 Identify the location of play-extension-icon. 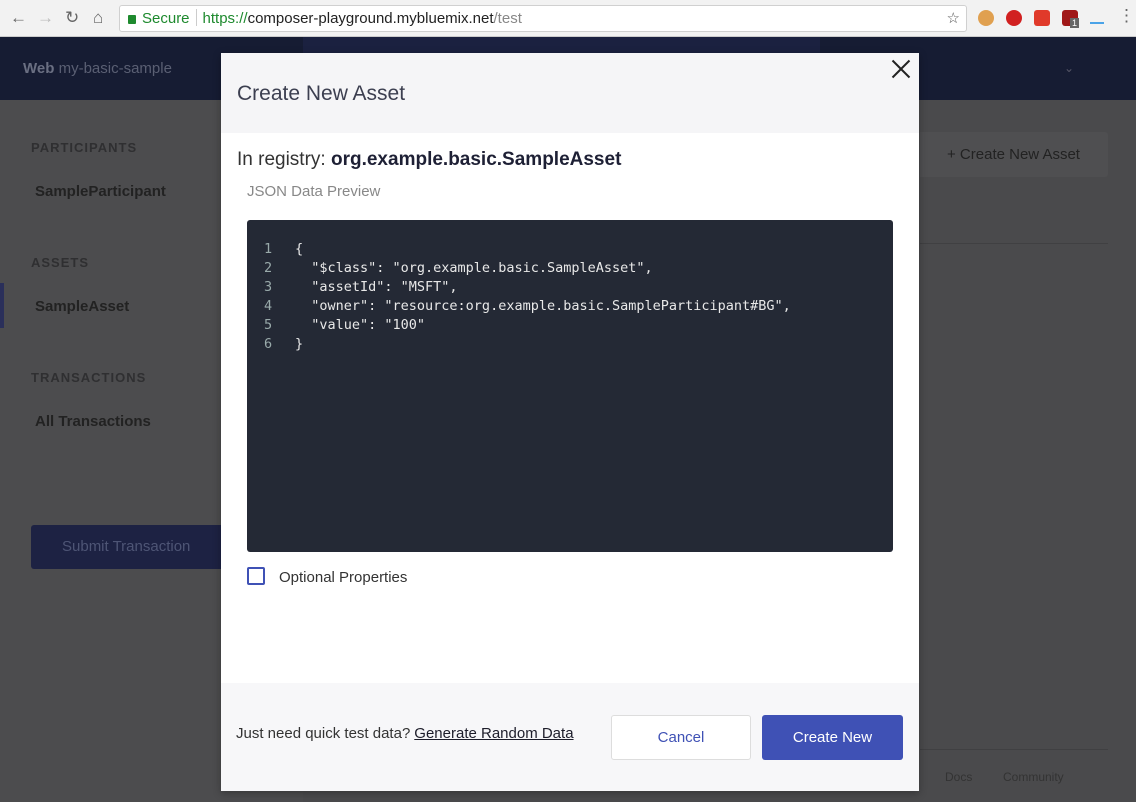
(1014, 18).